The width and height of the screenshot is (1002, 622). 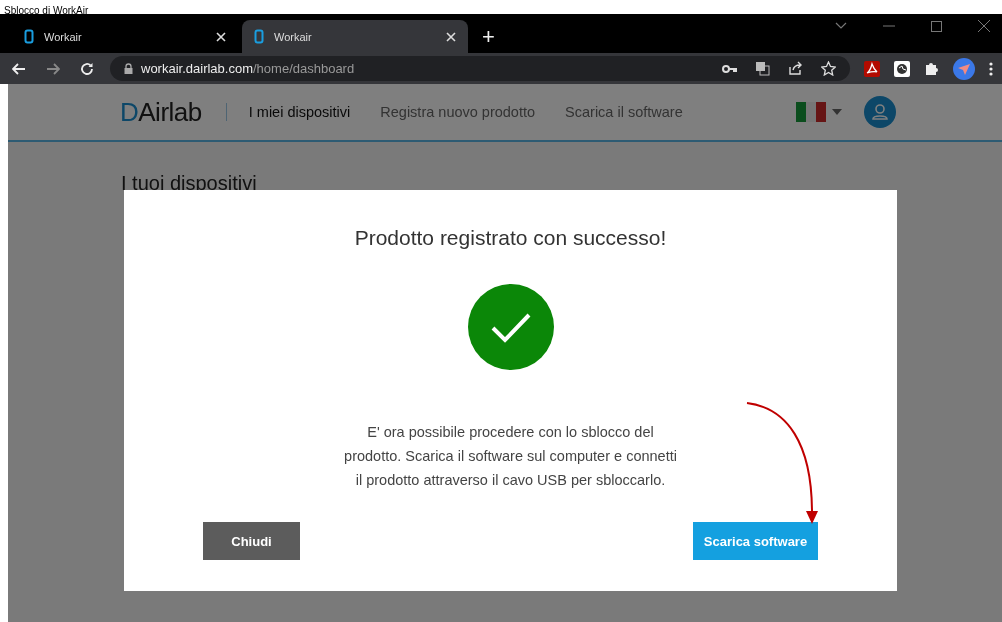 What do you see at coordinates (880, 112) in the screenshot?
I see `user-avatar-icon` at bounding box center [880, 112].